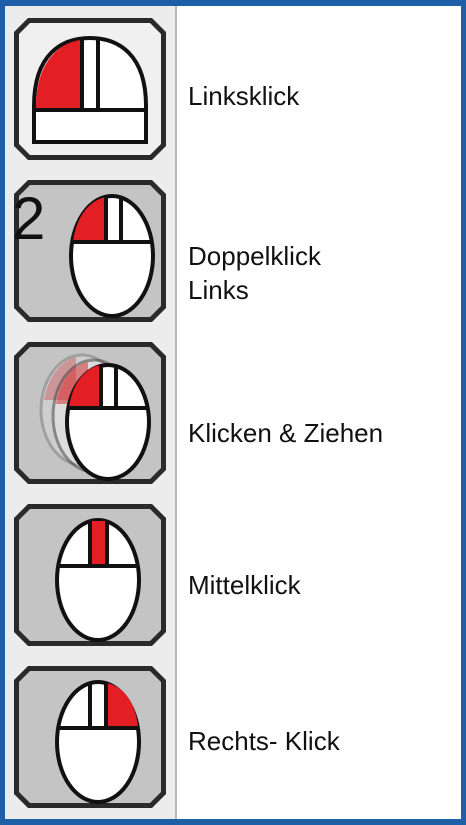 This screenshot has height=825, width=466. Describe the element at coordinates (98, 580) in the screenshot. I see `mouse-middle-click-icon` at that location.